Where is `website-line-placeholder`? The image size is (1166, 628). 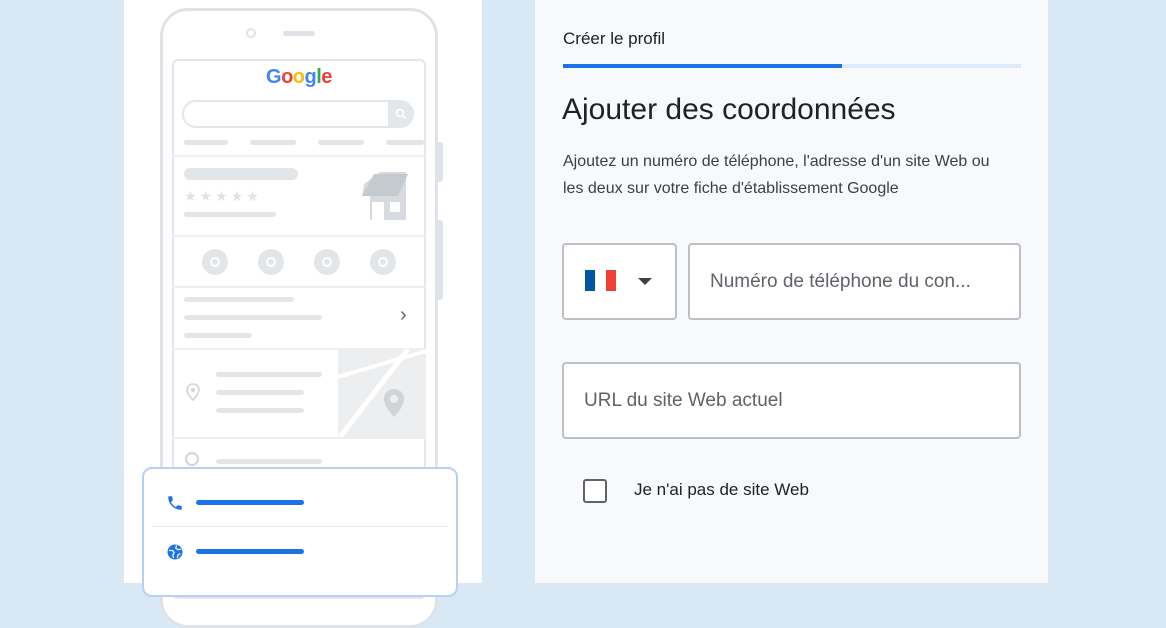
website-line-placeholder is located at coordinates (250, 551).